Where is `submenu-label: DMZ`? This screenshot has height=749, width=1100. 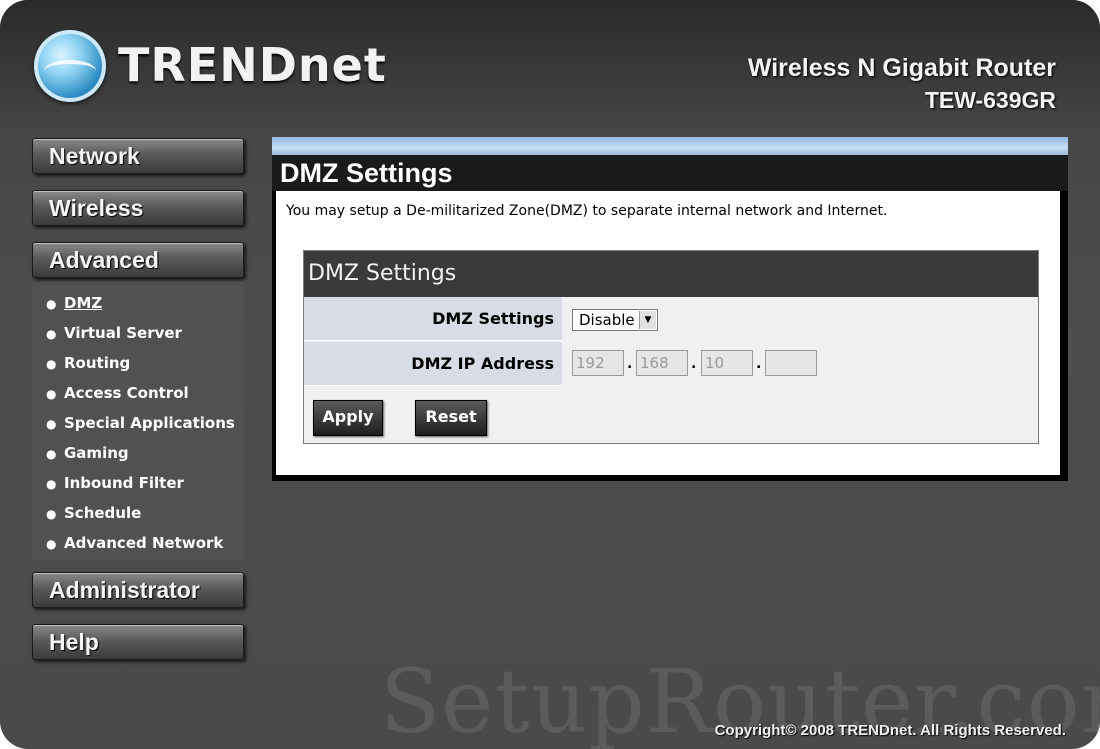 submenu-label: DMZ is located at coordinates (83, 303).